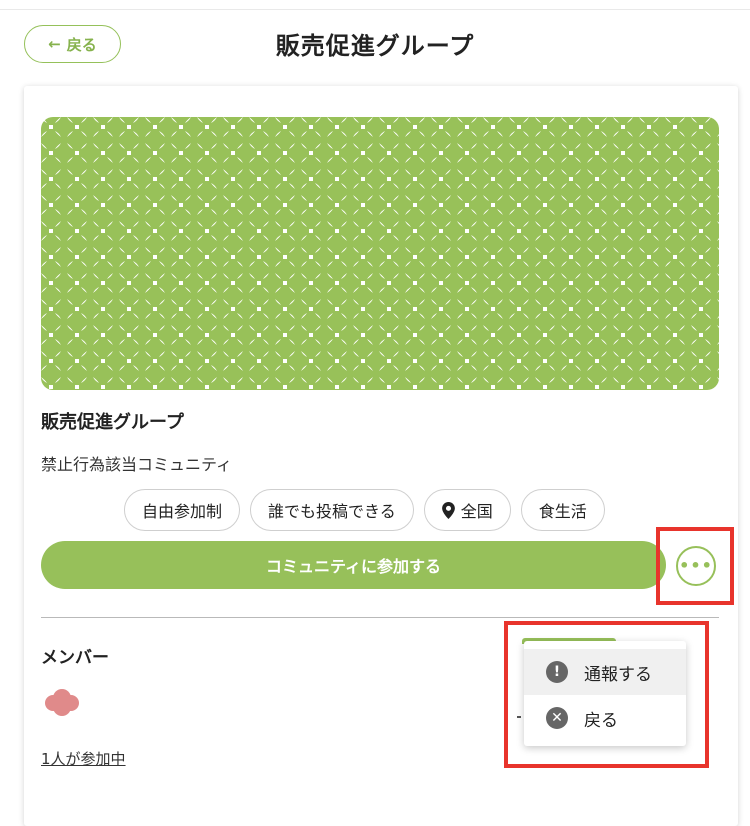 The height and width of the screenshot is (826, 750). Describe the element at coordinates (62, 703) in the screenshot. I see `member-avatar` at that location.